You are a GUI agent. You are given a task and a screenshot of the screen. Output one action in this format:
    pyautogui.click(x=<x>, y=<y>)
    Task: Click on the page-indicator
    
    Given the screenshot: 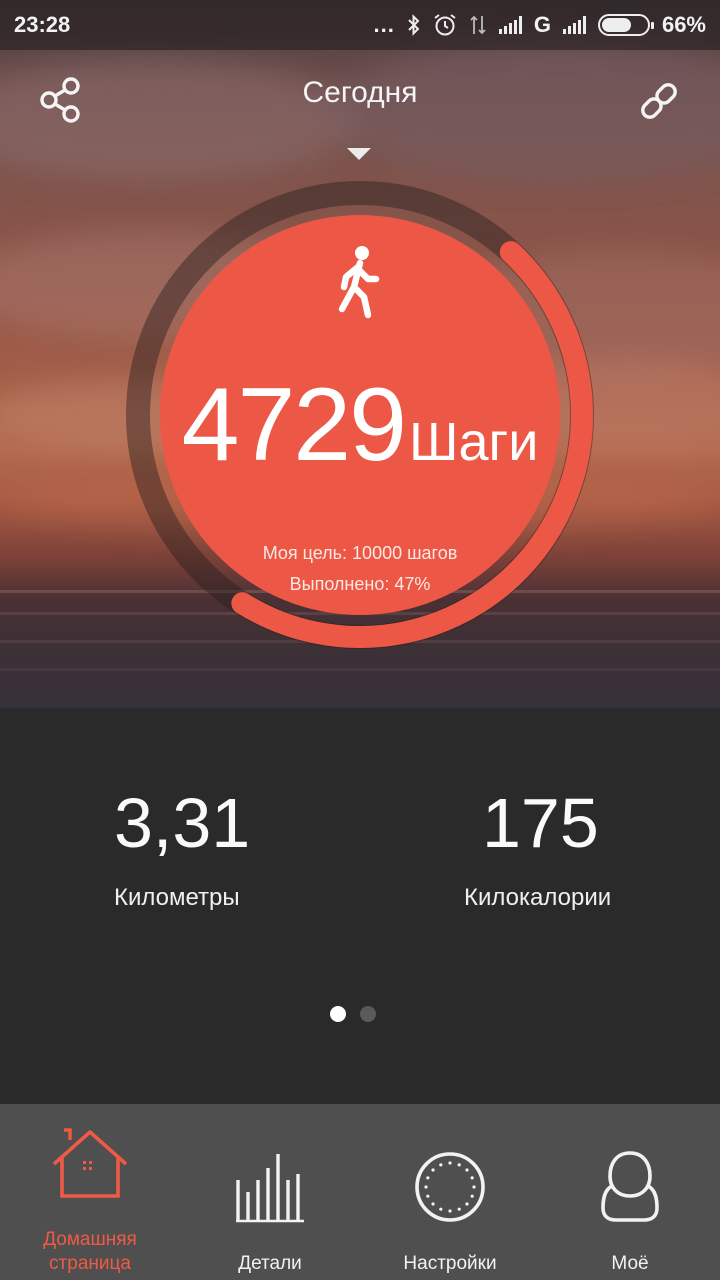 What is the action you would take?
    pyautogui.click(x=353, y=1014)
    